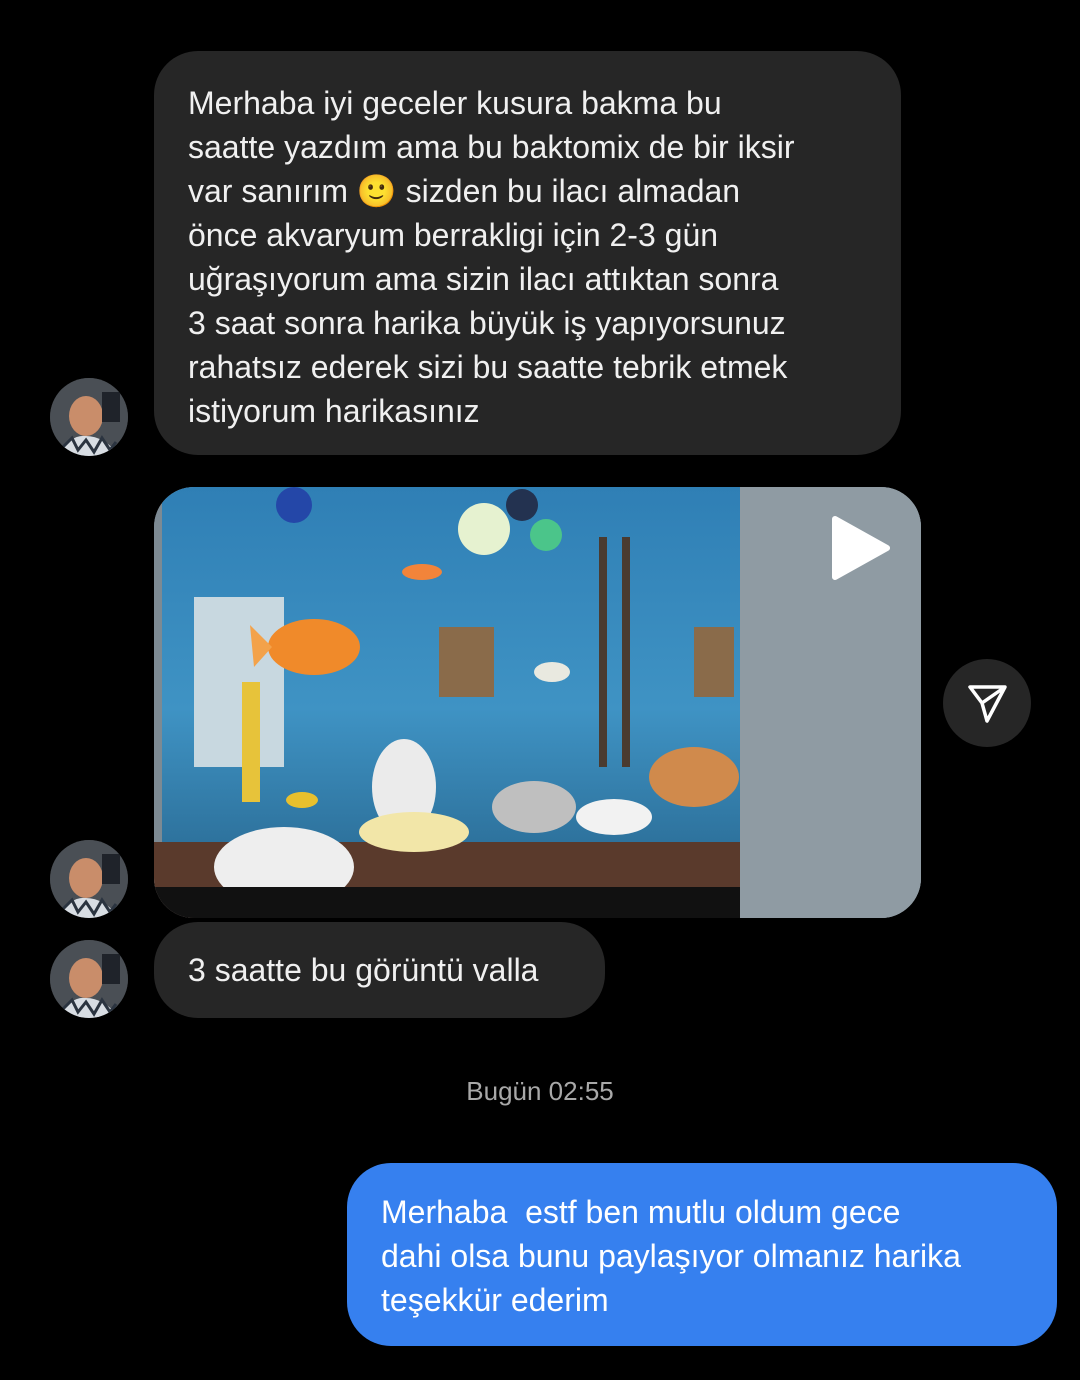  I want to click on share-button, so click(987, 703).